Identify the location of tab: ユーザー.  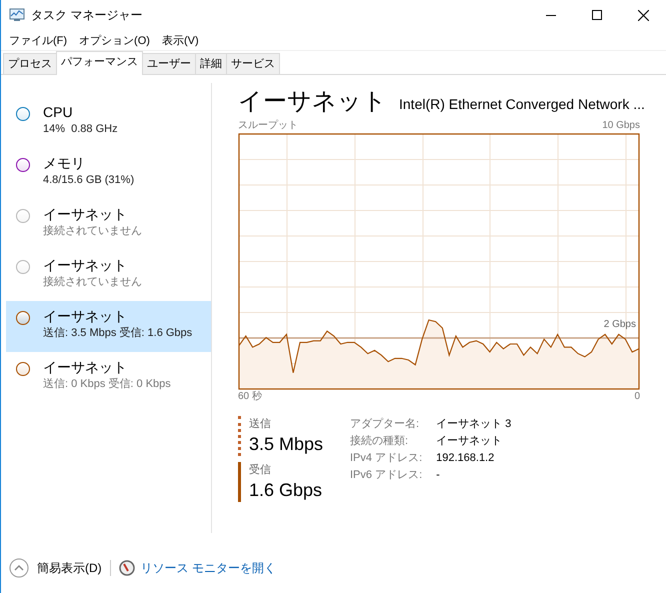
(169, 63).